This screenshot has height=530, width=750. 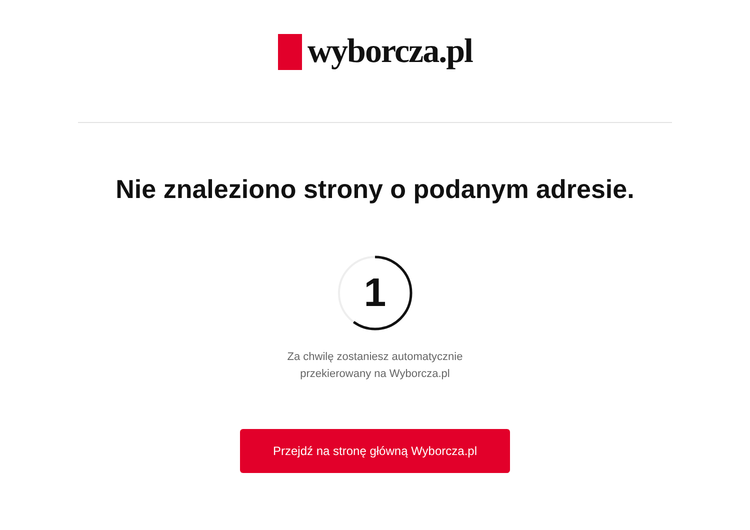 What do you see at coordinates (375, 366) in the screenshot?
I see `redirect-message: Za chwilę zostaniesz automatycznie przekierowany na Wyborcza.pl` at bounding box center [375, 366].